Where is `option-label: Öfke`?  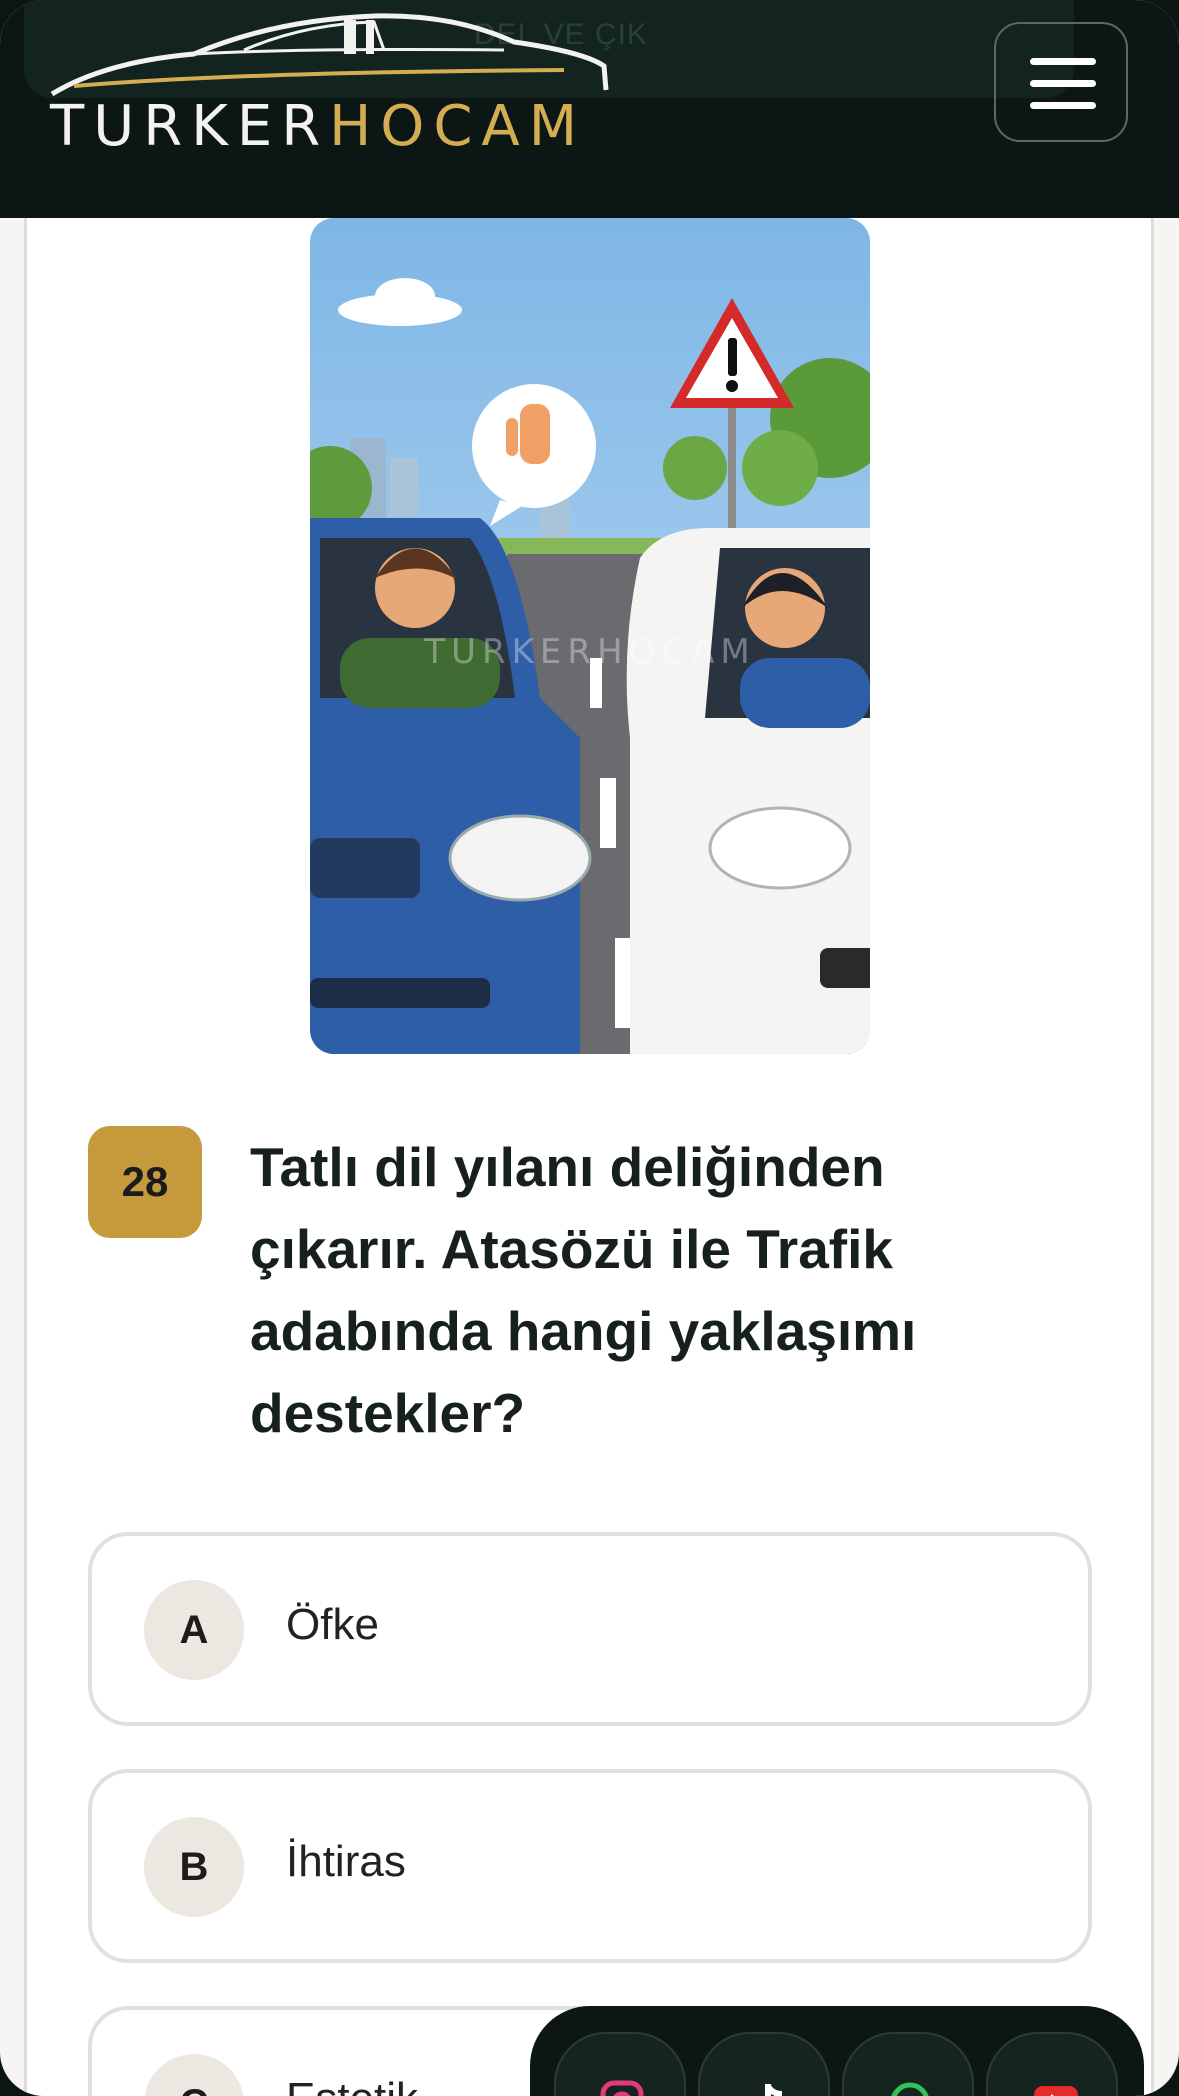 option-label: Öfke is located at coordinates (332, 1624).